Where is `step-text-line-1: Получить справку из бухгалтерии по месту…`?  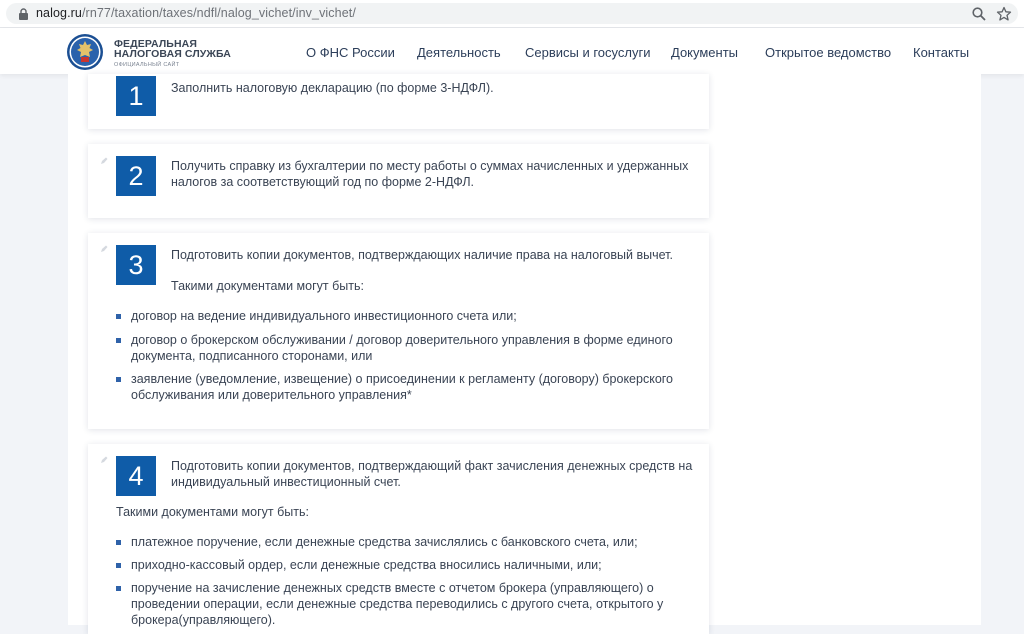
step-text-line-1: Получить справку из бухгалтерии по месту… is located at coordinates (430, 166).